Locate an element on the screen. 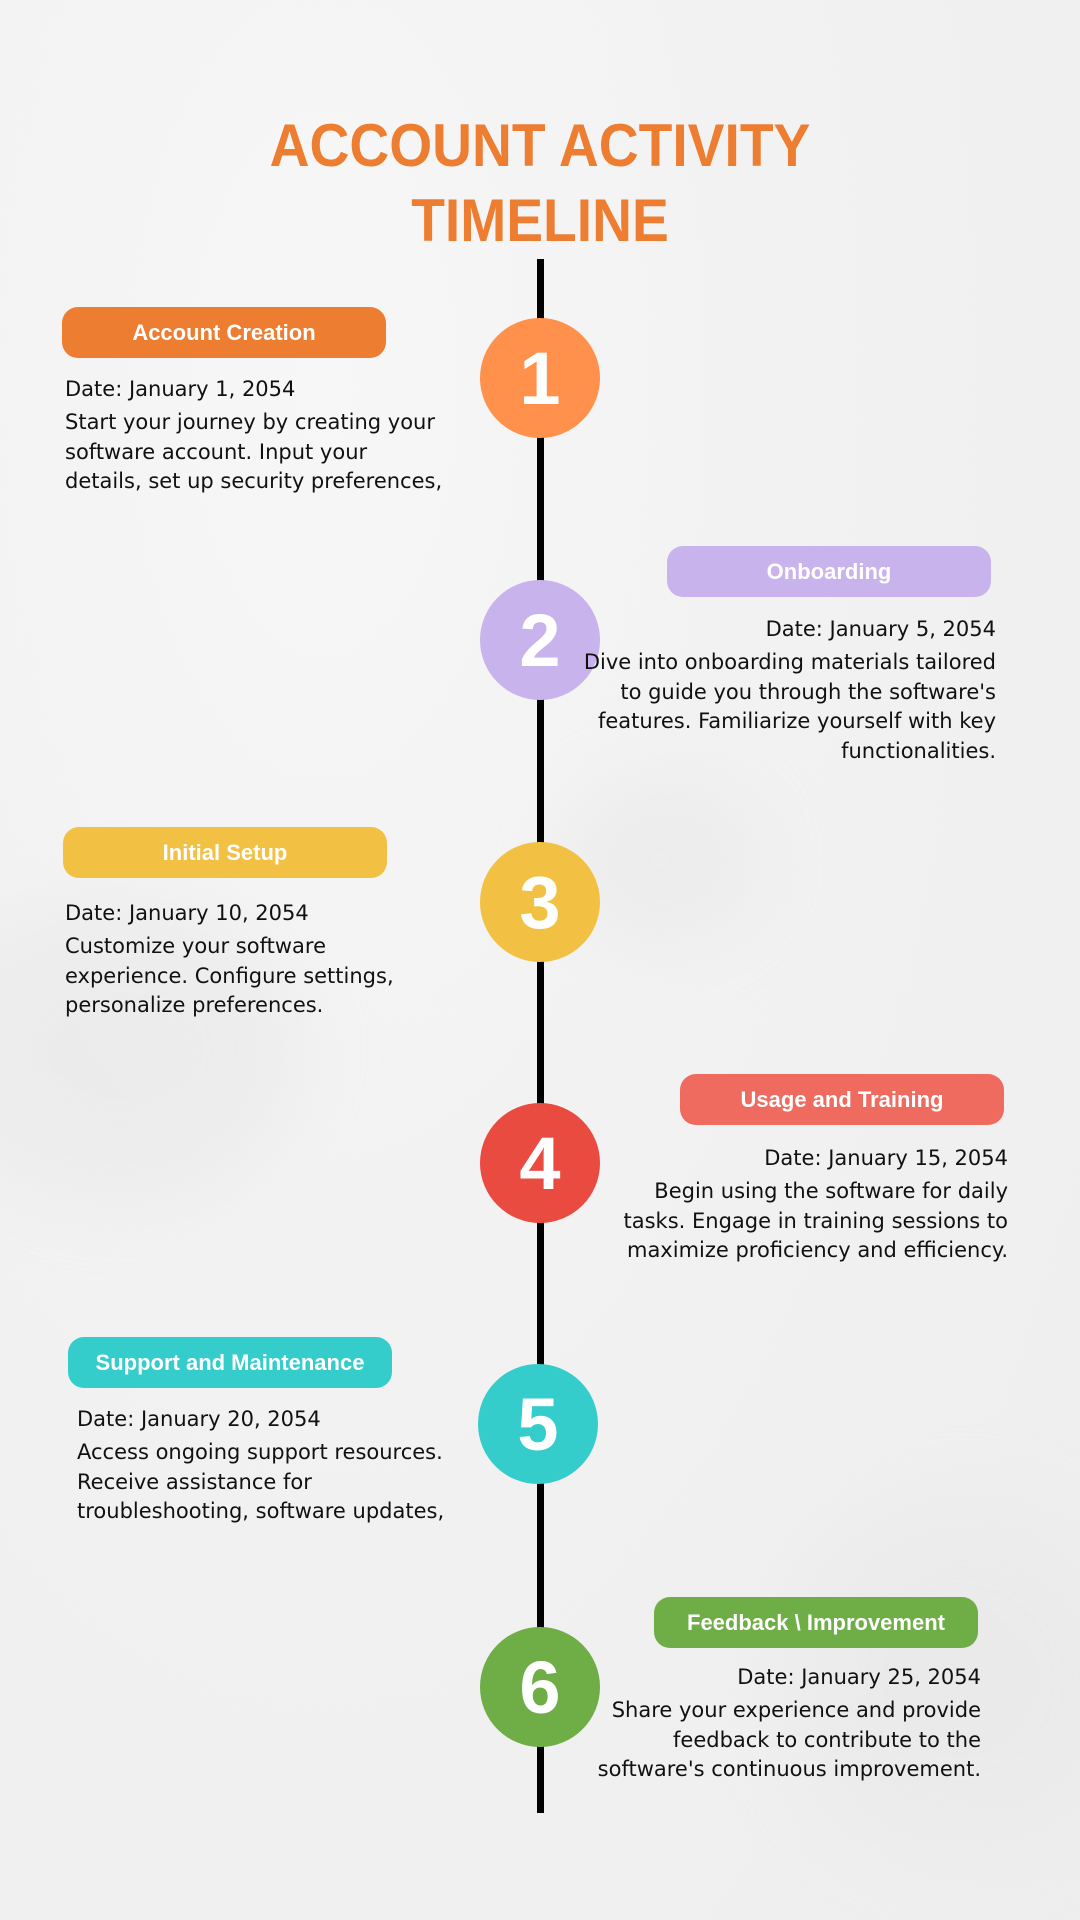 The height and width of the screenshot is (1920, 1080). event-number-badge: 3 is located at coordinates (540, 902).